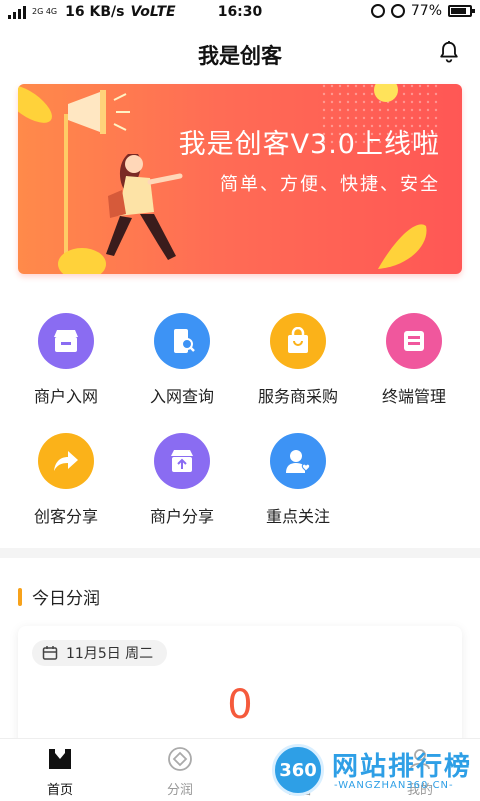 The image size is (480, 801). What do you see at coordinates (240, 553) in the screenshot?
I see `section-divider` at bounding box center [240, 553].